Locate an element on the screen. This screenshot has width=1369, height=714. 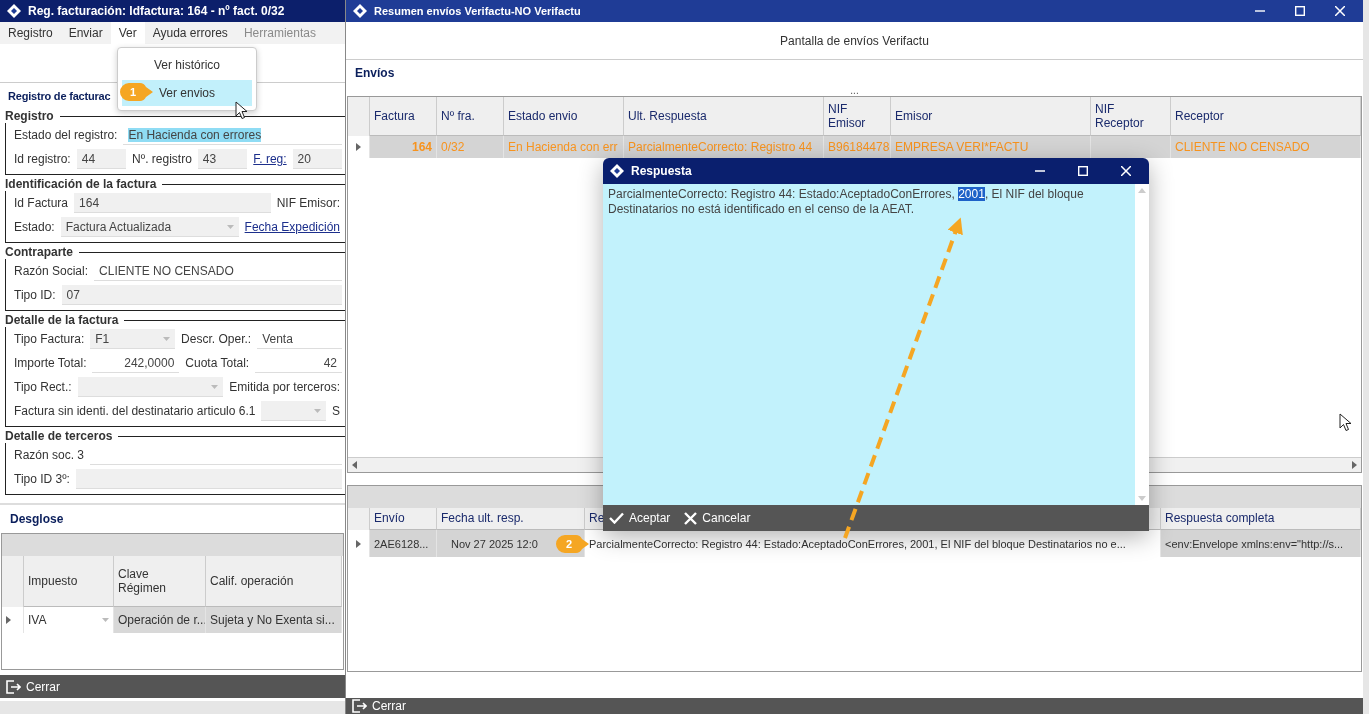
form-heading: Registro de facturac is located at coordinates (59, 96).